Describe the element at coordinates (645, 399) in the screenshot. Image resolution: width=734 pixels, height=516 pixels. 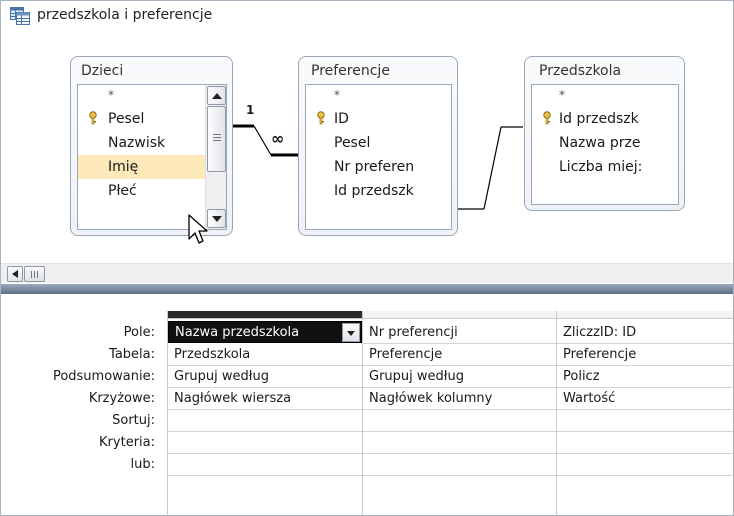
I see `crosstab-cell: Wartość` at that location.